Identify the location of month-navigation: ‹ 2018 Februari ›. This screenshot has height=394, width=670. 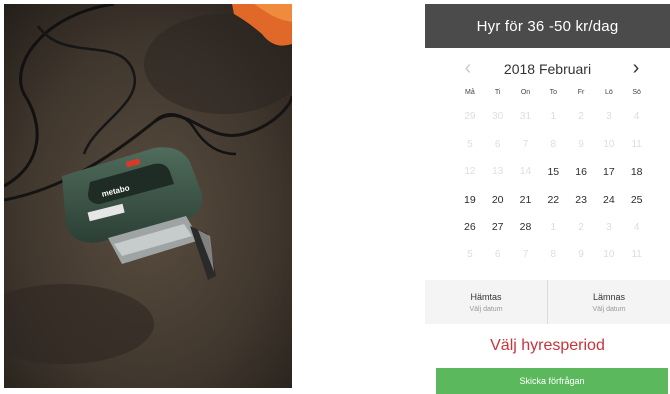
(547, 69).